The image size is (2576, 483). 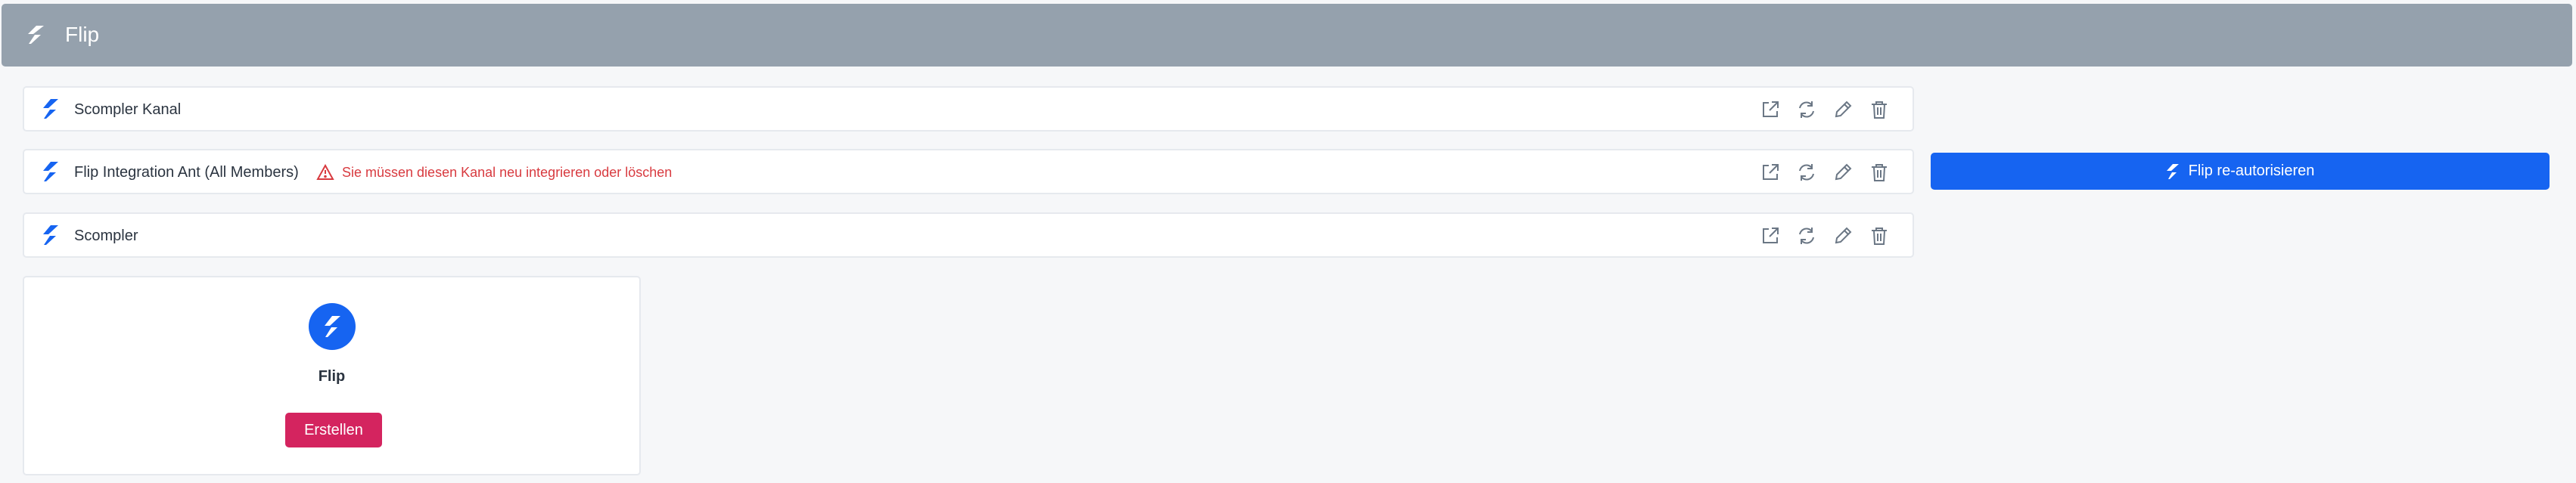 What do you see at coordinates (2251, 171) in the screenshot?
I see `reauthorize-label: Flip re-autorisieren` at bounding box center [2251, 171].